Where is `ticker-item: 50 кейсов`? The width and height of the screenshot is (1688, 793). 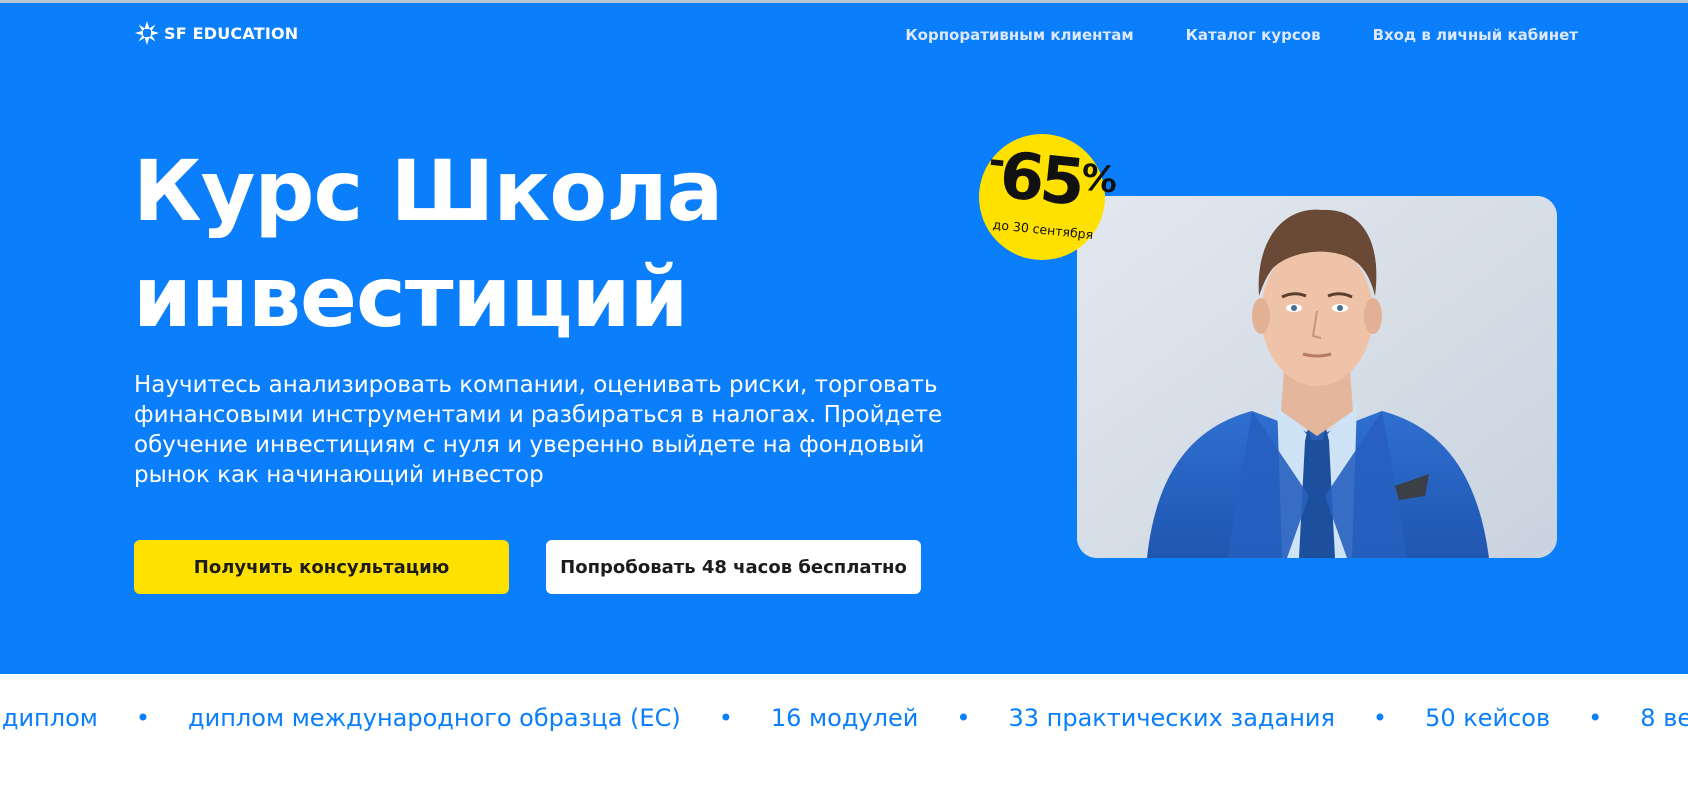
ticker-item: 50 кейсов is located at coordinates (1488, 718).